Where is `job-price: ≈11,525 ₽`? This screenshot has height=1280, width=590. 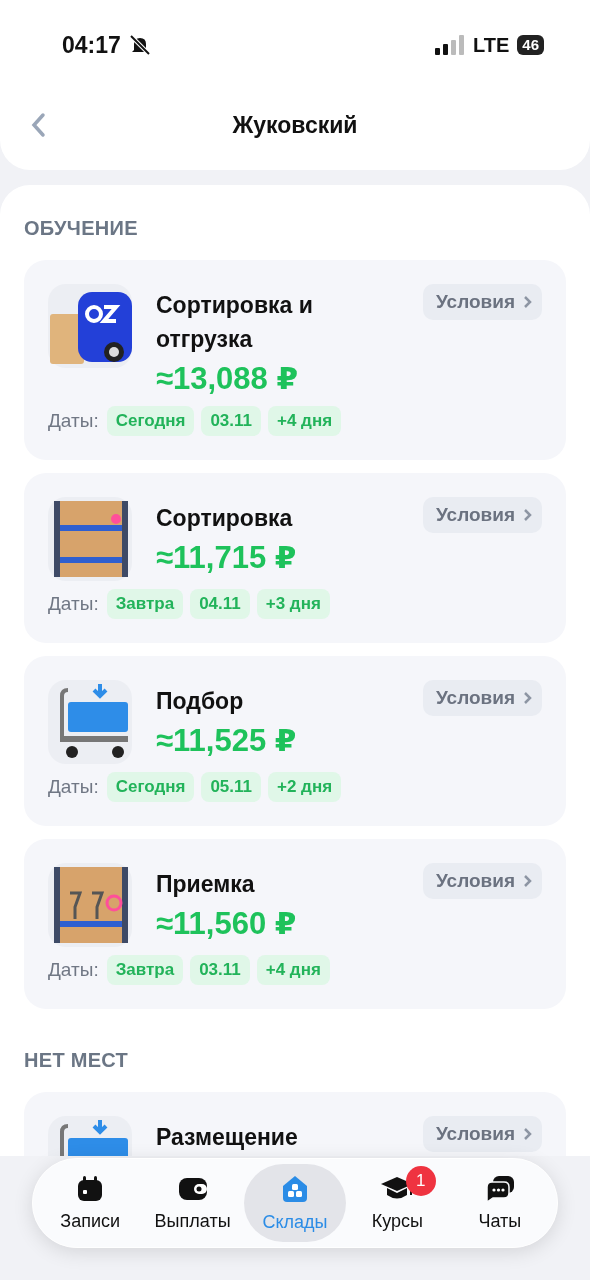 job-price: ≈11,525 ₽ is located at coordinates (227, 741).